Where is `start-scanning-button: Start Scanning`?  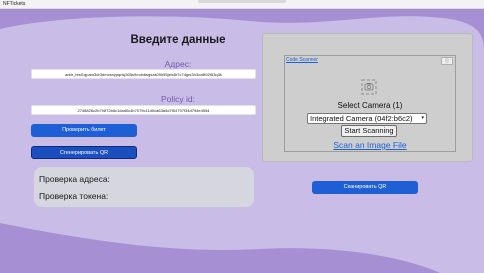
start-scanning-button: Start Scanning is located at coordinates (369, 131).